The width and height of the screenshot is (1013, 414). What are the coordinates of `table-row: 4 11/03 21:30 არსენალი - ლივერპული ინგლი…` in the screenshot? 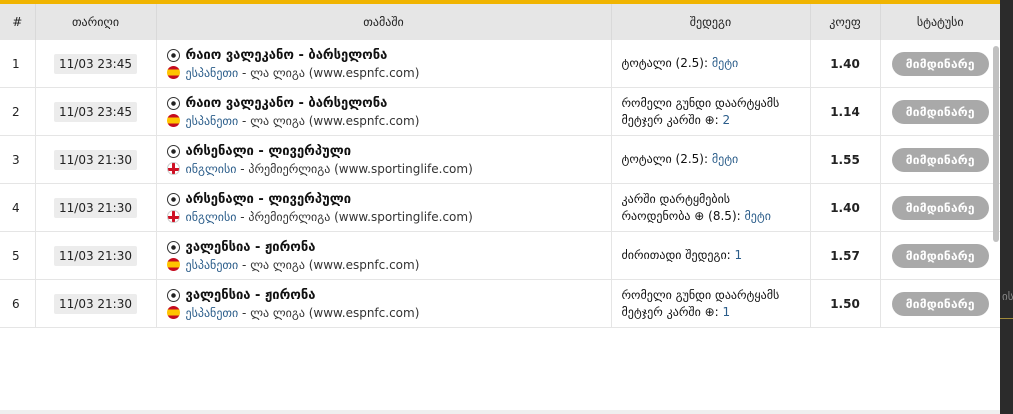 It's located at (500, 207).